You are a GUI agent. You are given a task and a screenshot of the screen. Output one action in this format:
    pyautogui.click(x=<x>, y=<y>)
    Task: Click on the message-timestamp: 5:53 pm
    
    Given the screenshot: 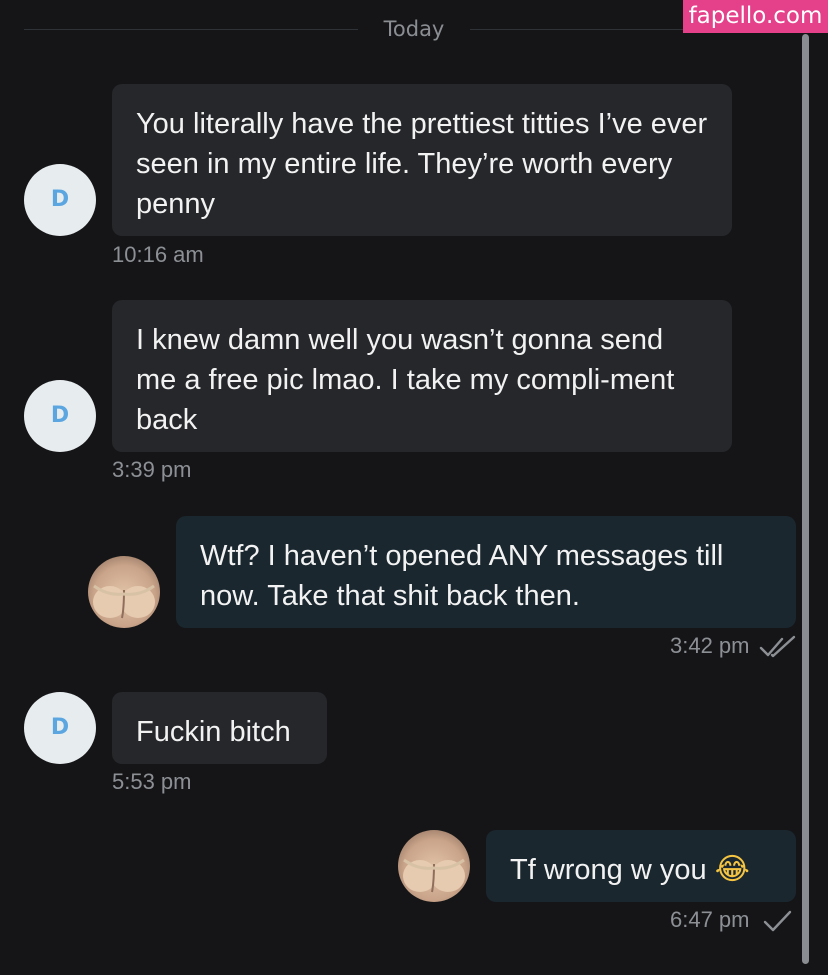 What is the action you would take?
    pyautogui.click(x=152, y=781)
    